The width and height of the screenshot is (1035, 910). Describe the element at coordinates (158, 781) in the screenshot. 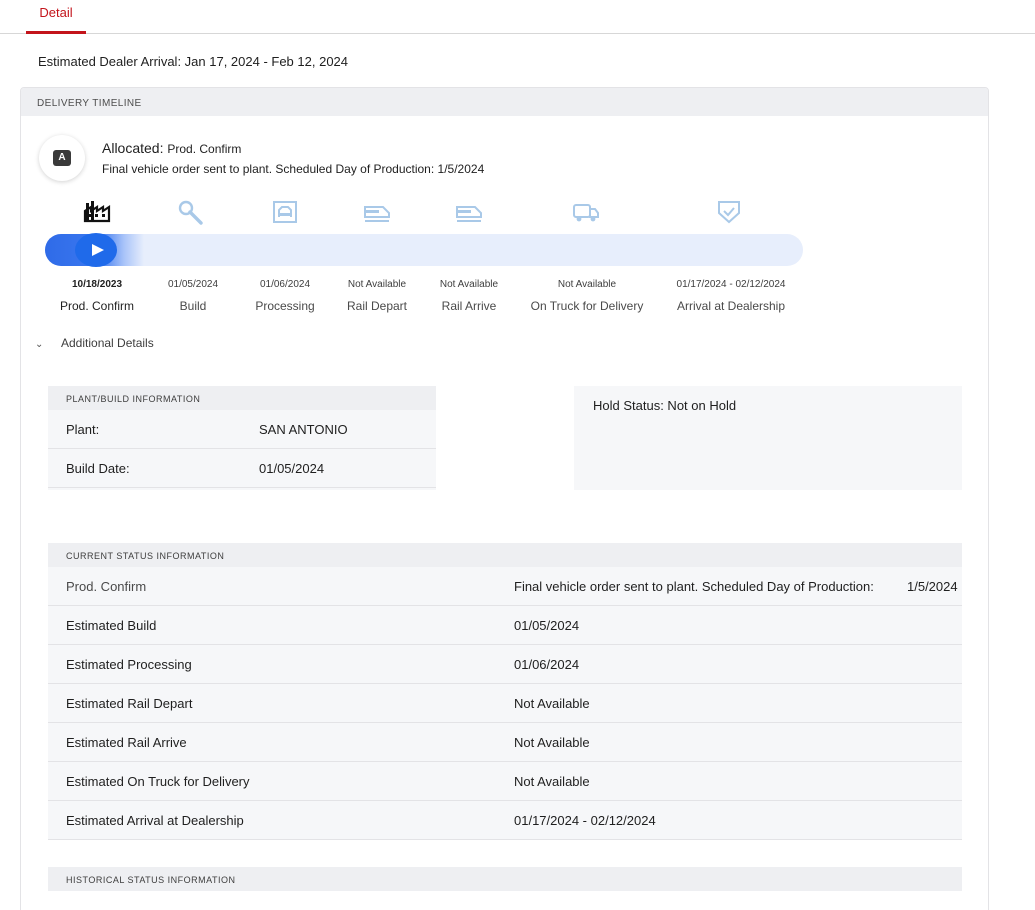

I see `status-row-label: Estimated On Truck for Delivery` at that location.